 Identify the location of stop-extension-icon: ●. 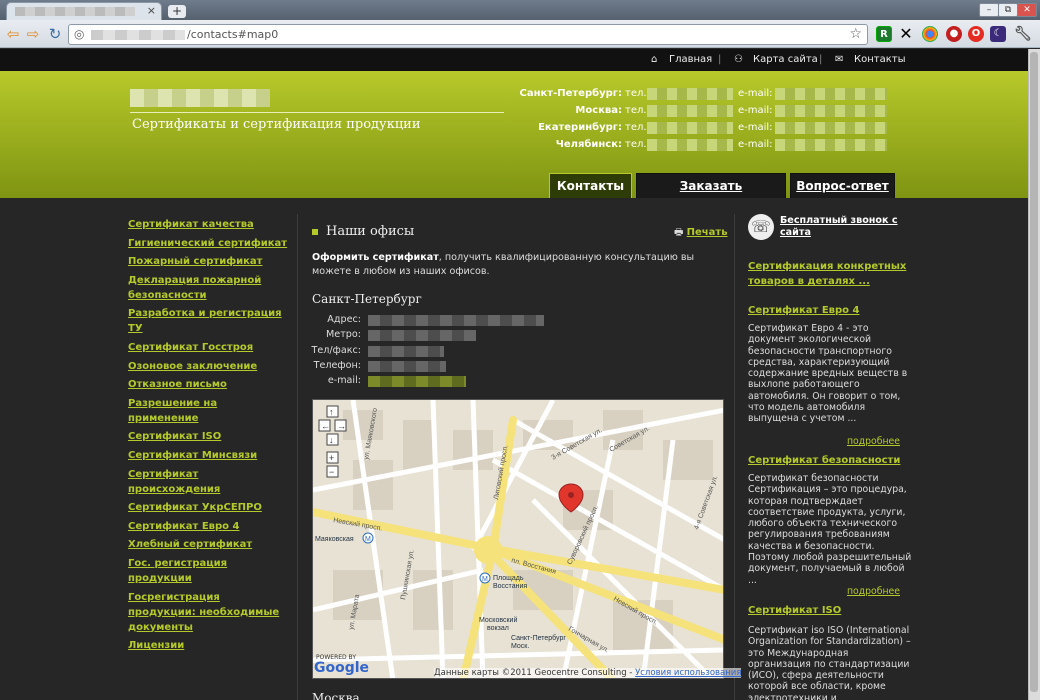
(954, 34).